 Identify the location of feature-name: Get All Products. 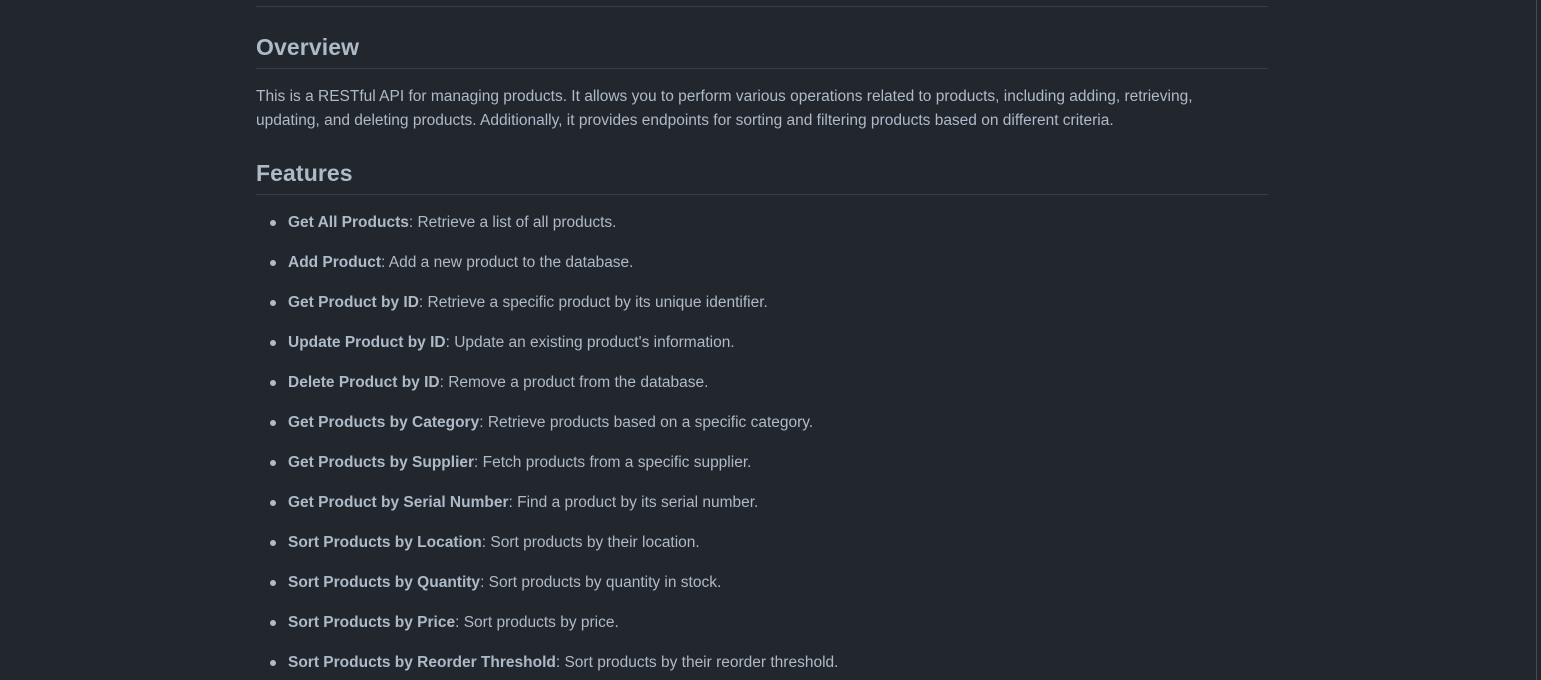
(348, 222).